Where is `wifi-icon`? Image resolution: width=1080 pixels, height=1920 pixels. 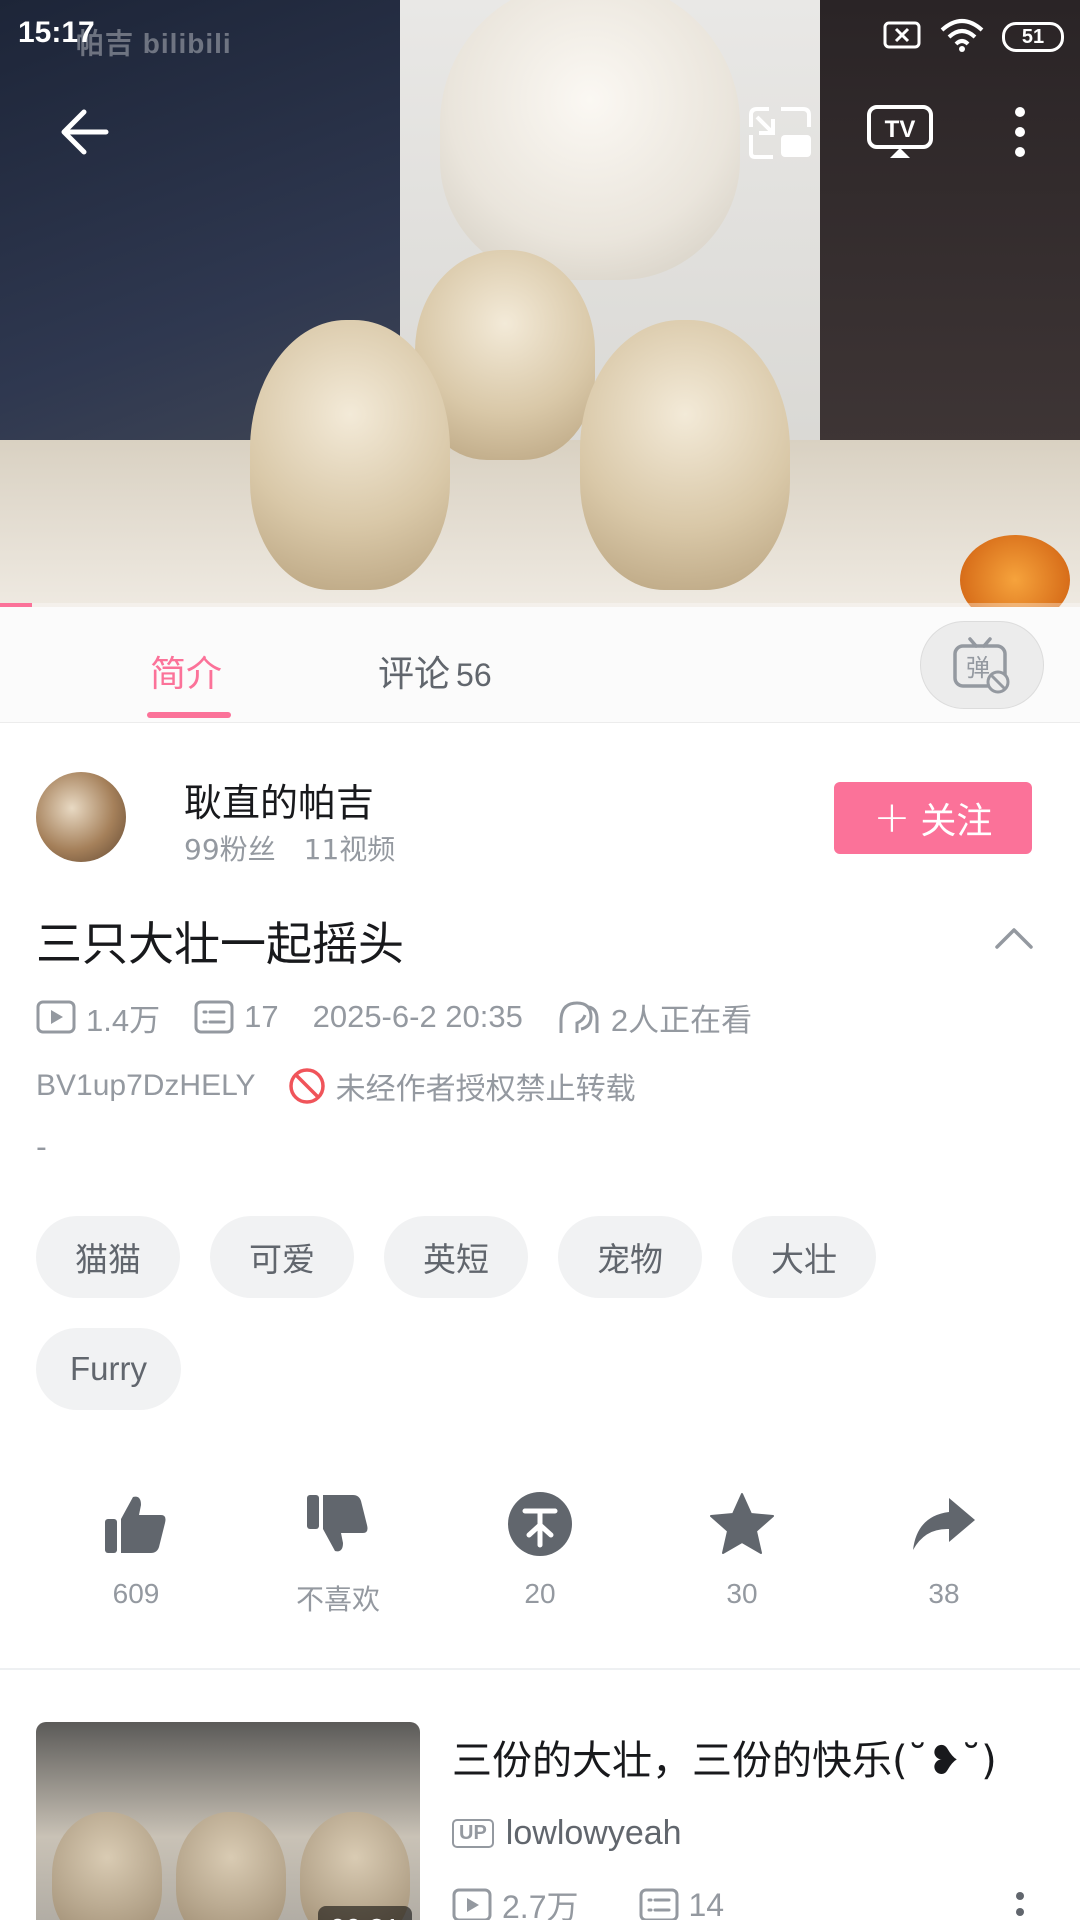 wifi-icon is located at coordinates (962, 37).